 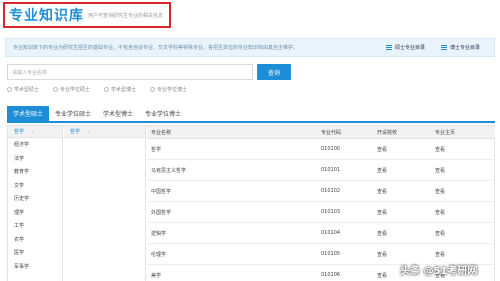 What do you see at coordinates (331, 170) in the screenshot?
I see `major-code: 010101` at bounding box center [331, 170].